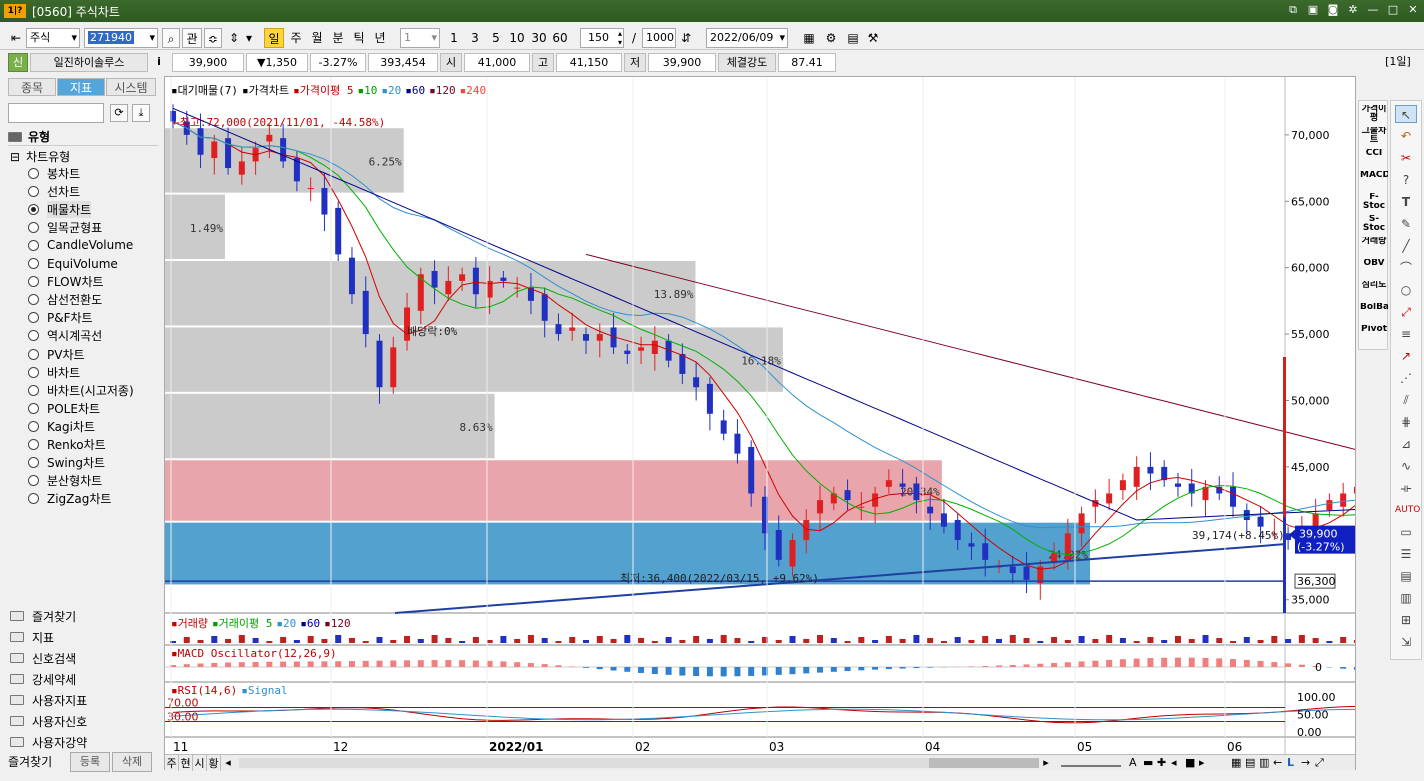 The width and height of the screenshot is (1424, 781). Describe the element at coordinates (246, 623) in the screenshot. I see `legend-item: 거래이평 5` at that location.